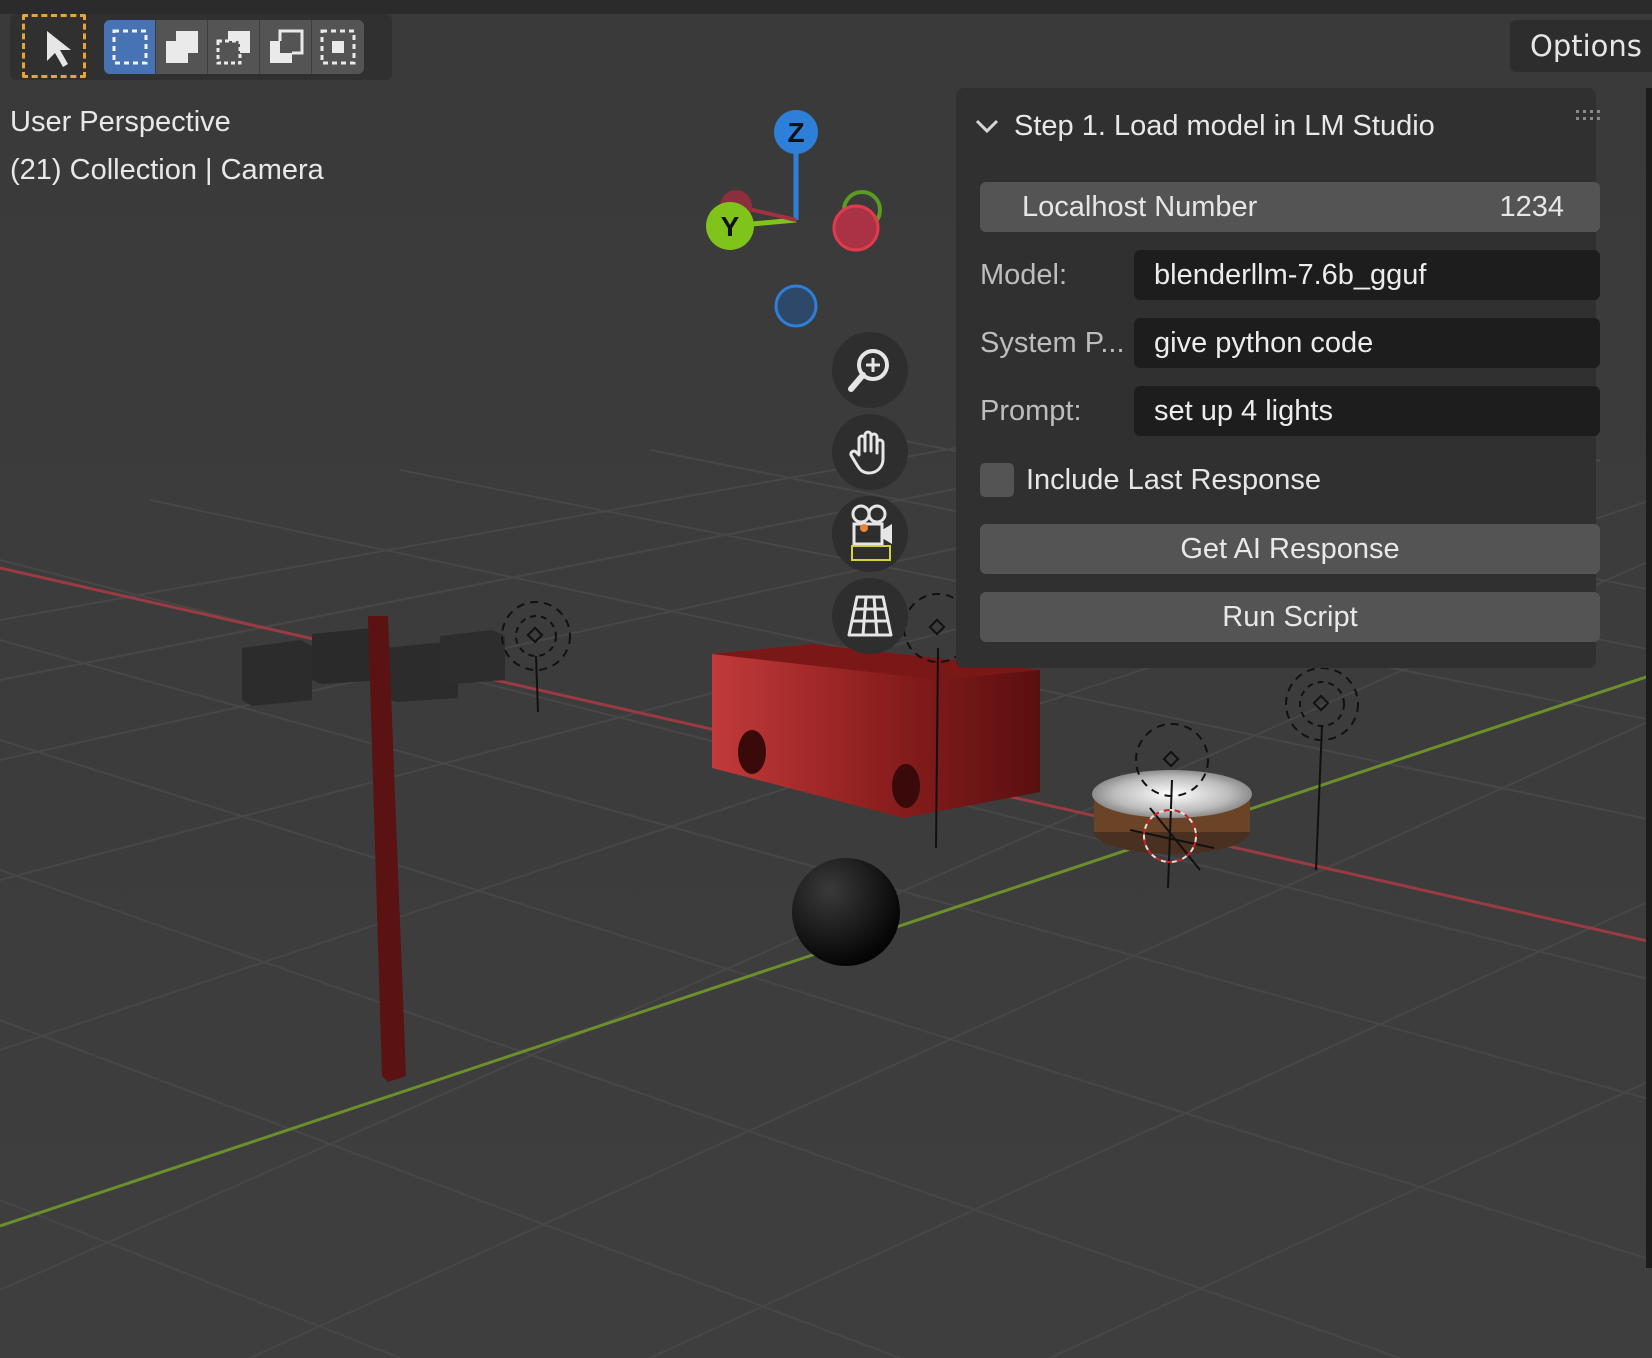  I want to click on zoom-icon, so click(868, 370).